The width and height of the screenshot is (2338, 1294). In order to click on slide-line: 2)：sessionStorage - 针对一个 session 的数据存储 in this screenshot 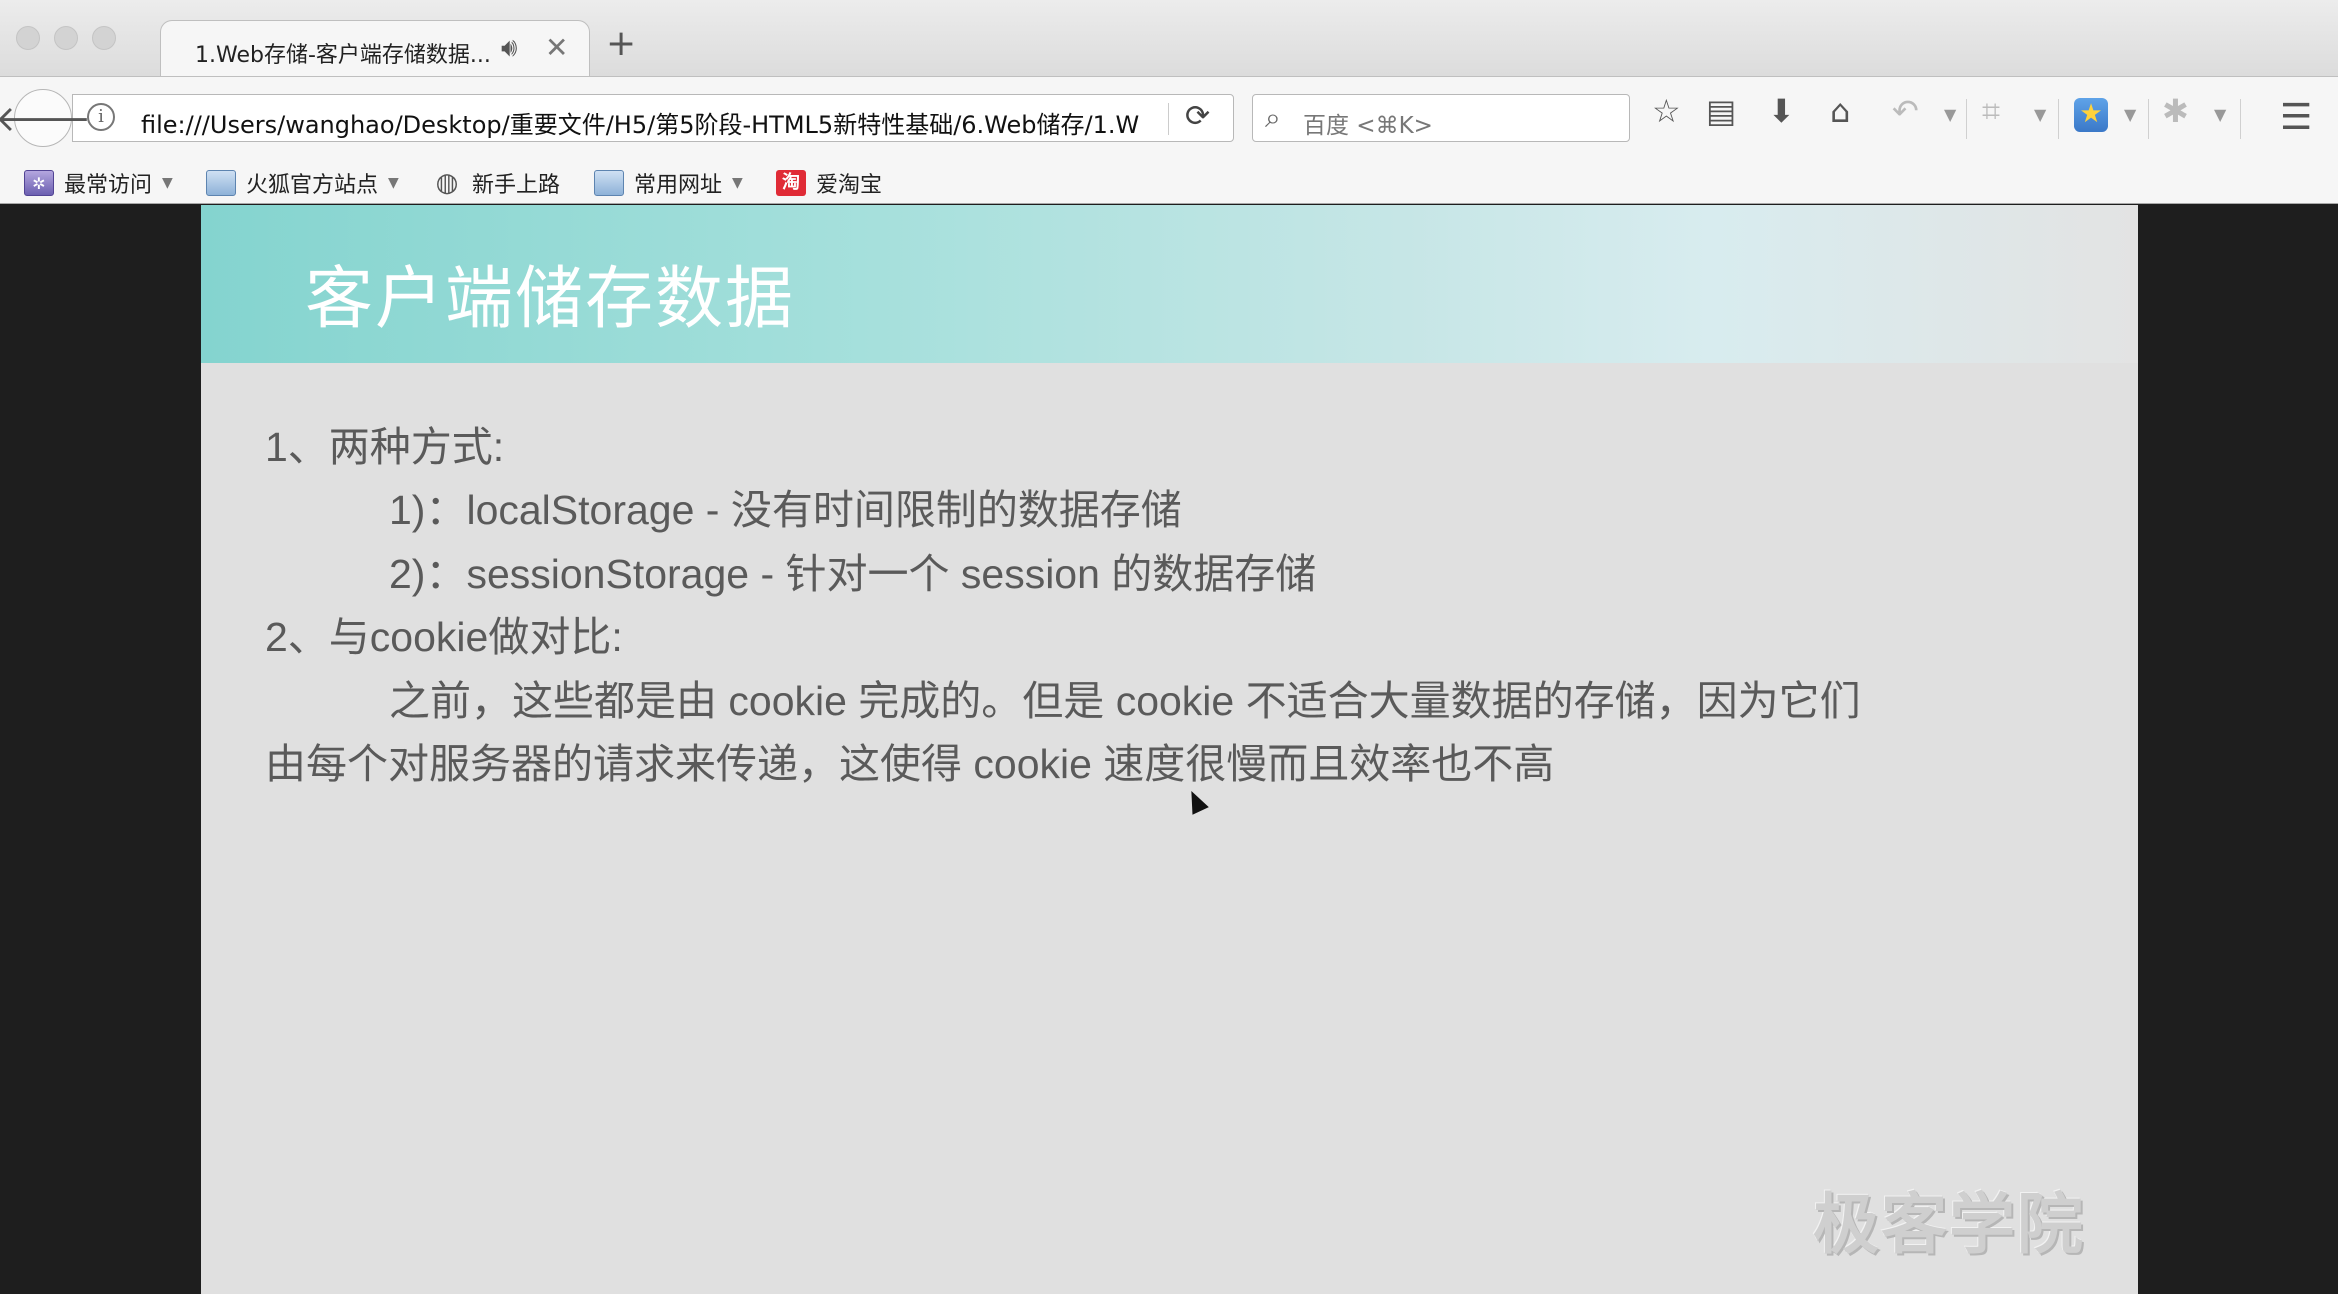, I will do `click(853, 574)`.